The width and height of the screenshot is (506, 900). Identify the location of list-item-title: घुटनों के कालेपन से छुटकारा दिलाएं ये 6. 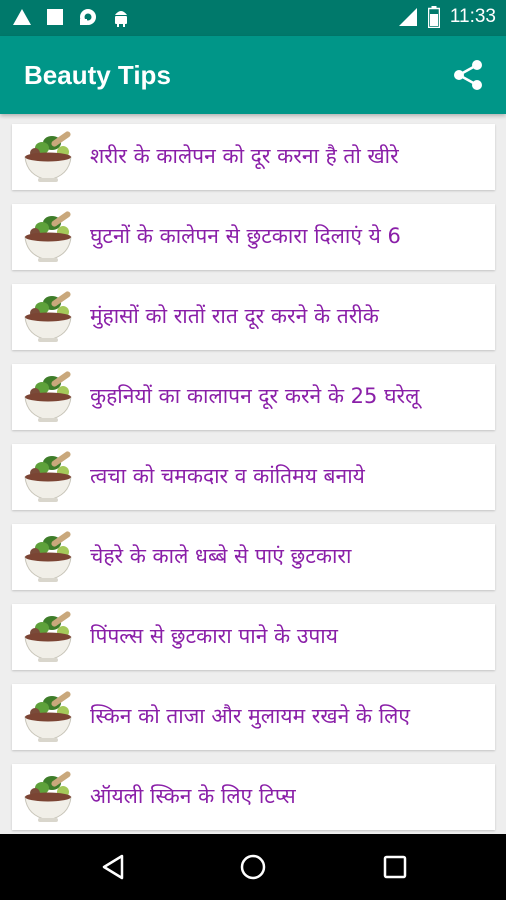
(245, 236).